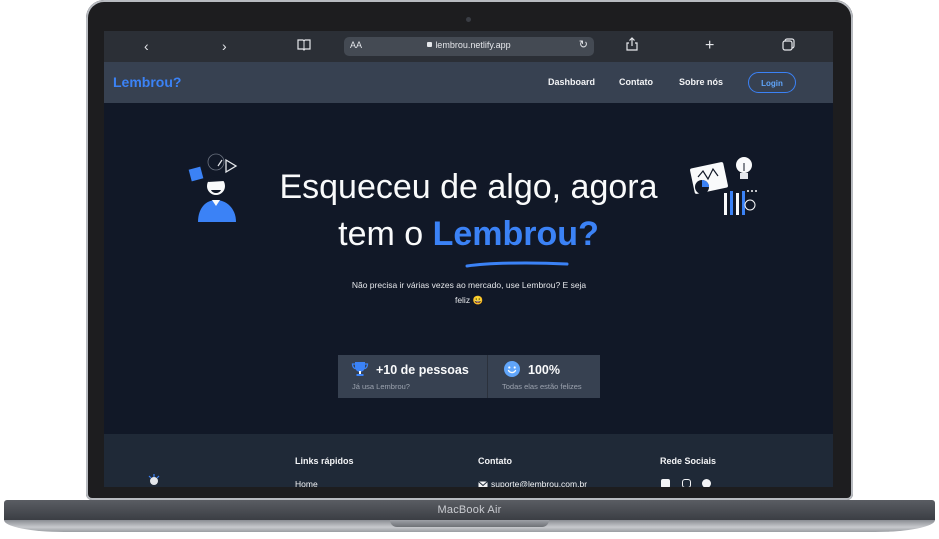 Image resolution: width=939 pixels, height=539 pixels. I want to click on back-icon: ‹, so click(146, 46).